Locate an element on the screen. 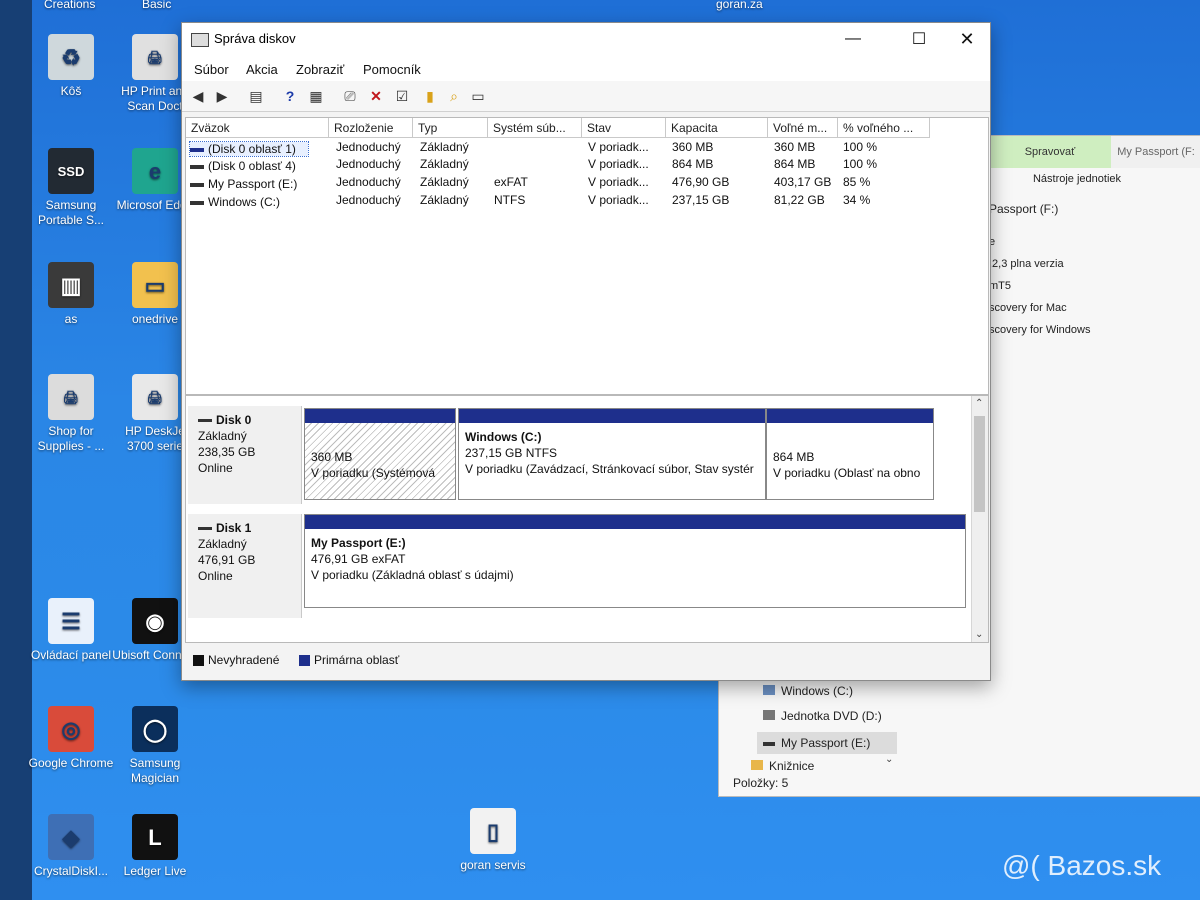 The height and width of the screenshot is (900, 1200). col-header-capacity: Kapacita is located at coordinates (717, 128).